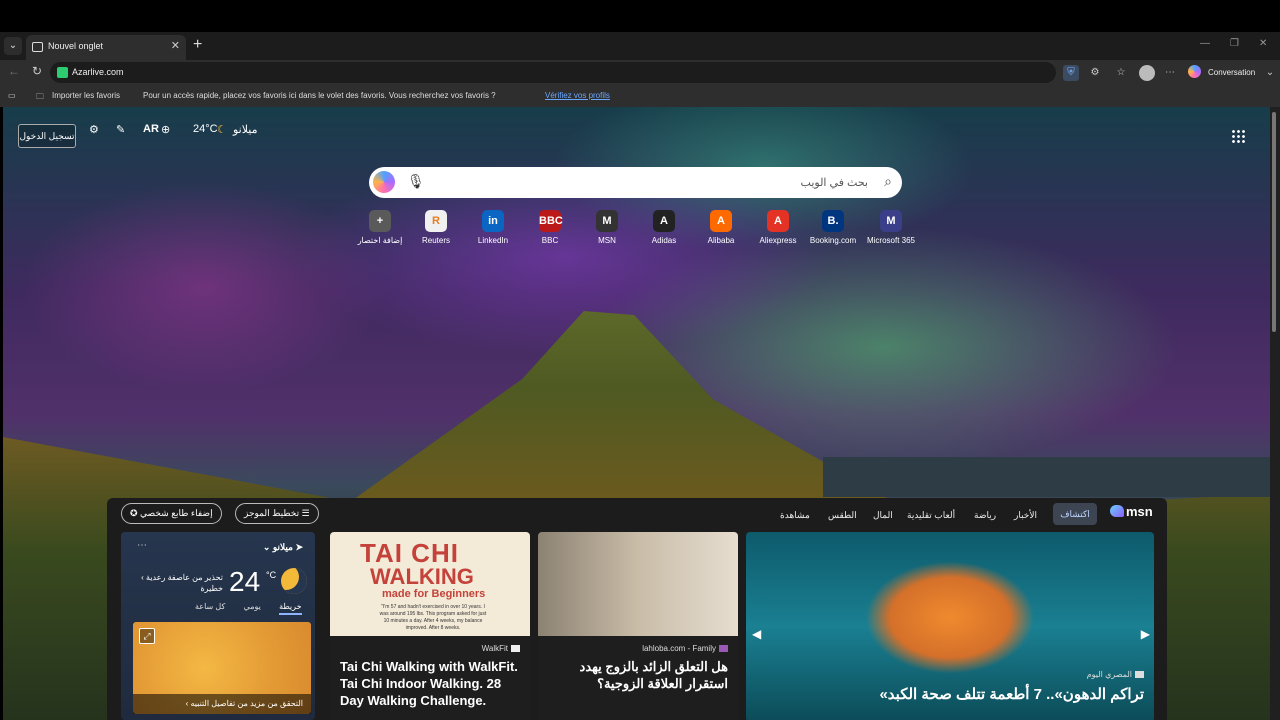  I want to click on quick-link-aliexpress: A Aliexpress, so click(778, 226).